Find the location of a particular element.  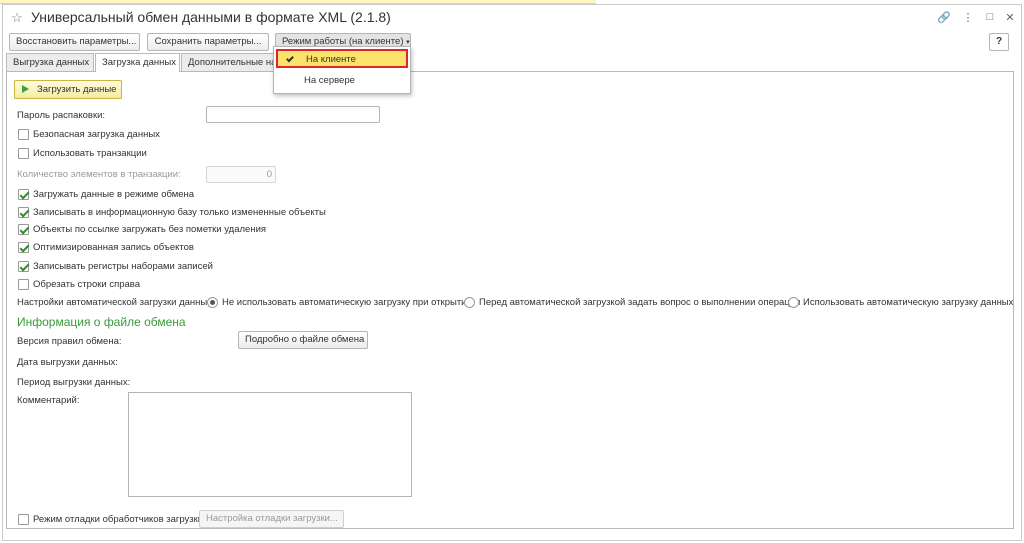

comment-textarea is located at coordinates (270, 444).